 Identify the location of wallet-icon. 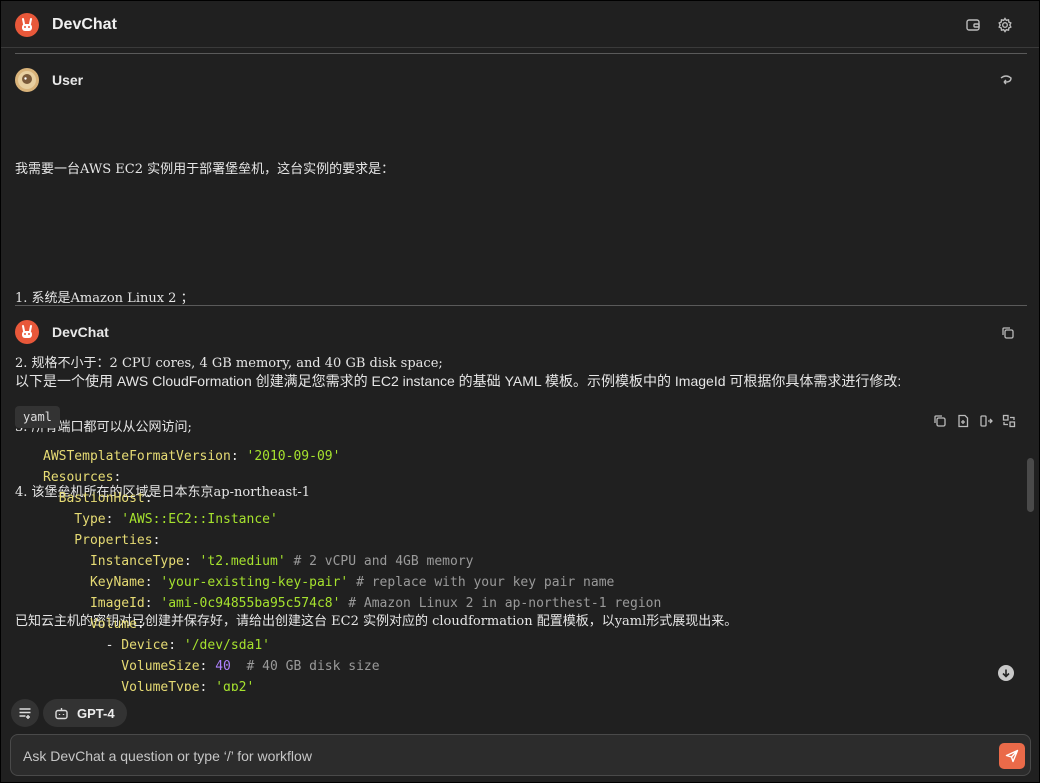
(973, 25).